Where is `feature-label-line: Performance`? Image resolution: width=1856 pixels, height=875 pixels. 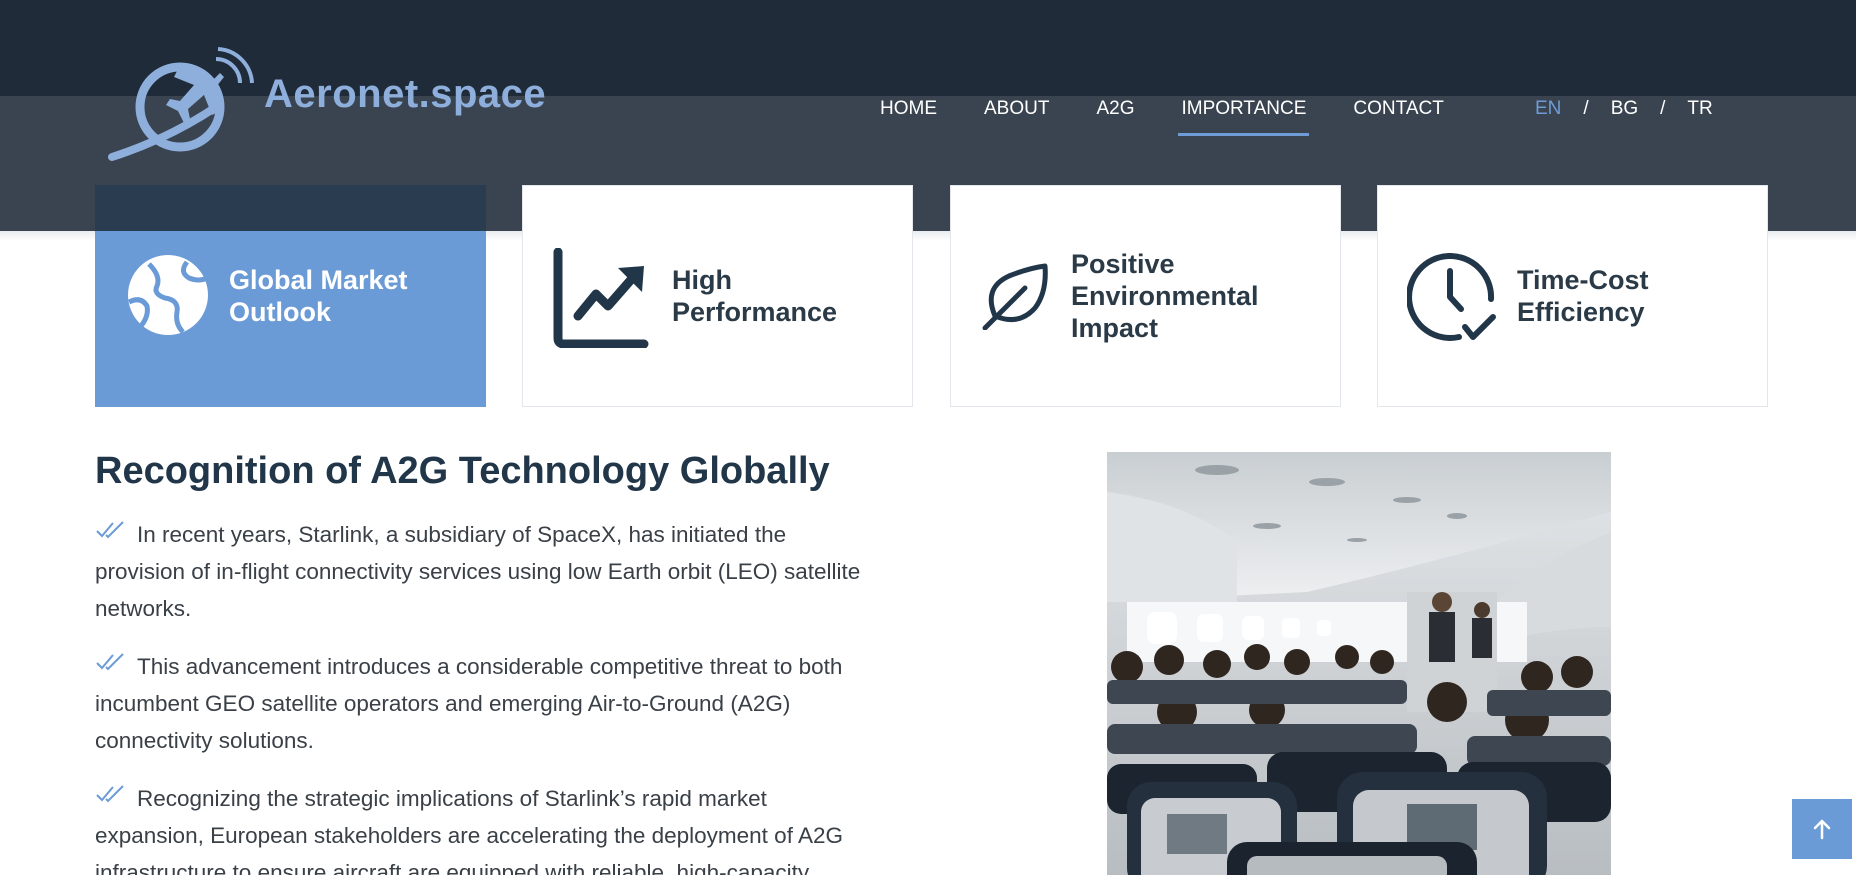
feature-label-line: Performance is located at coordinates (755, 312).